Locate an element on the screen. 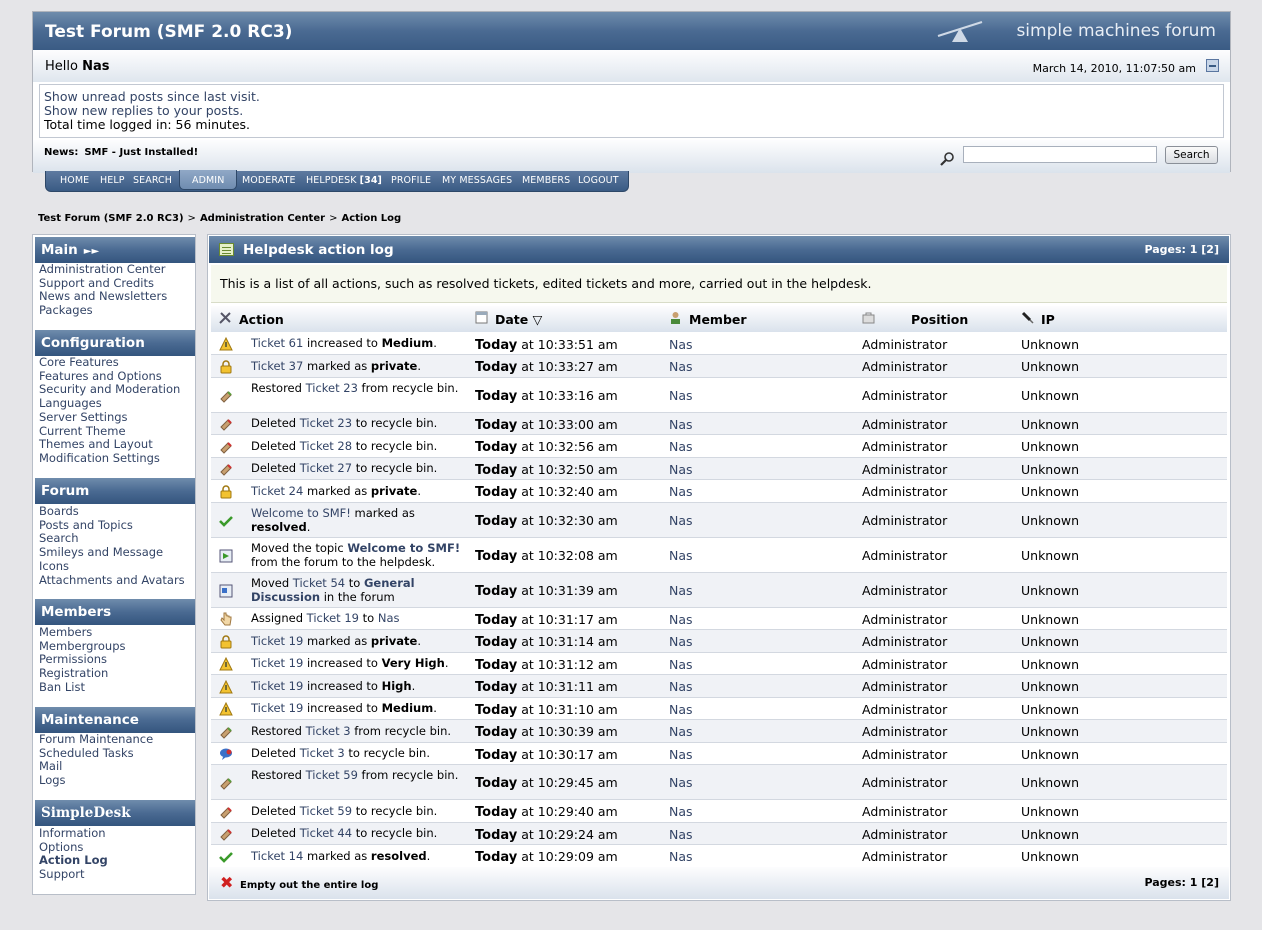 The image size is (1262, 930). menu-profile: PROFILE is located at coordinates (411, 180).